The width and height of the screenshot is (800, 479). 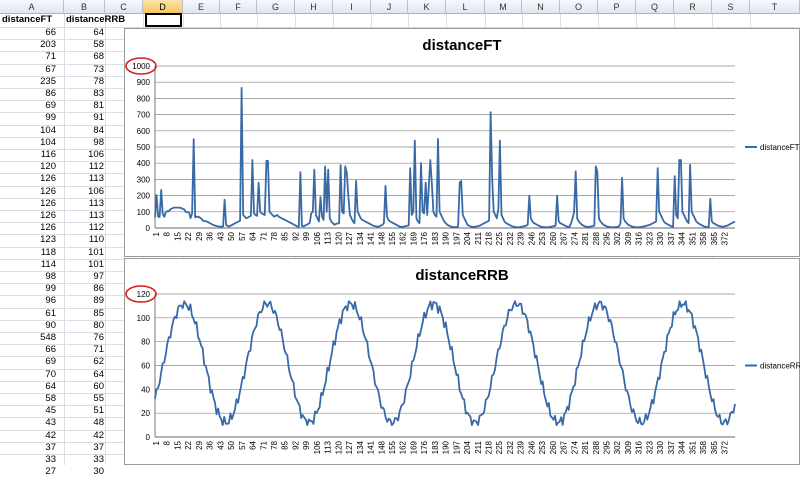 I want to click on x-tick-label: 260, so click(x=553, y=447).